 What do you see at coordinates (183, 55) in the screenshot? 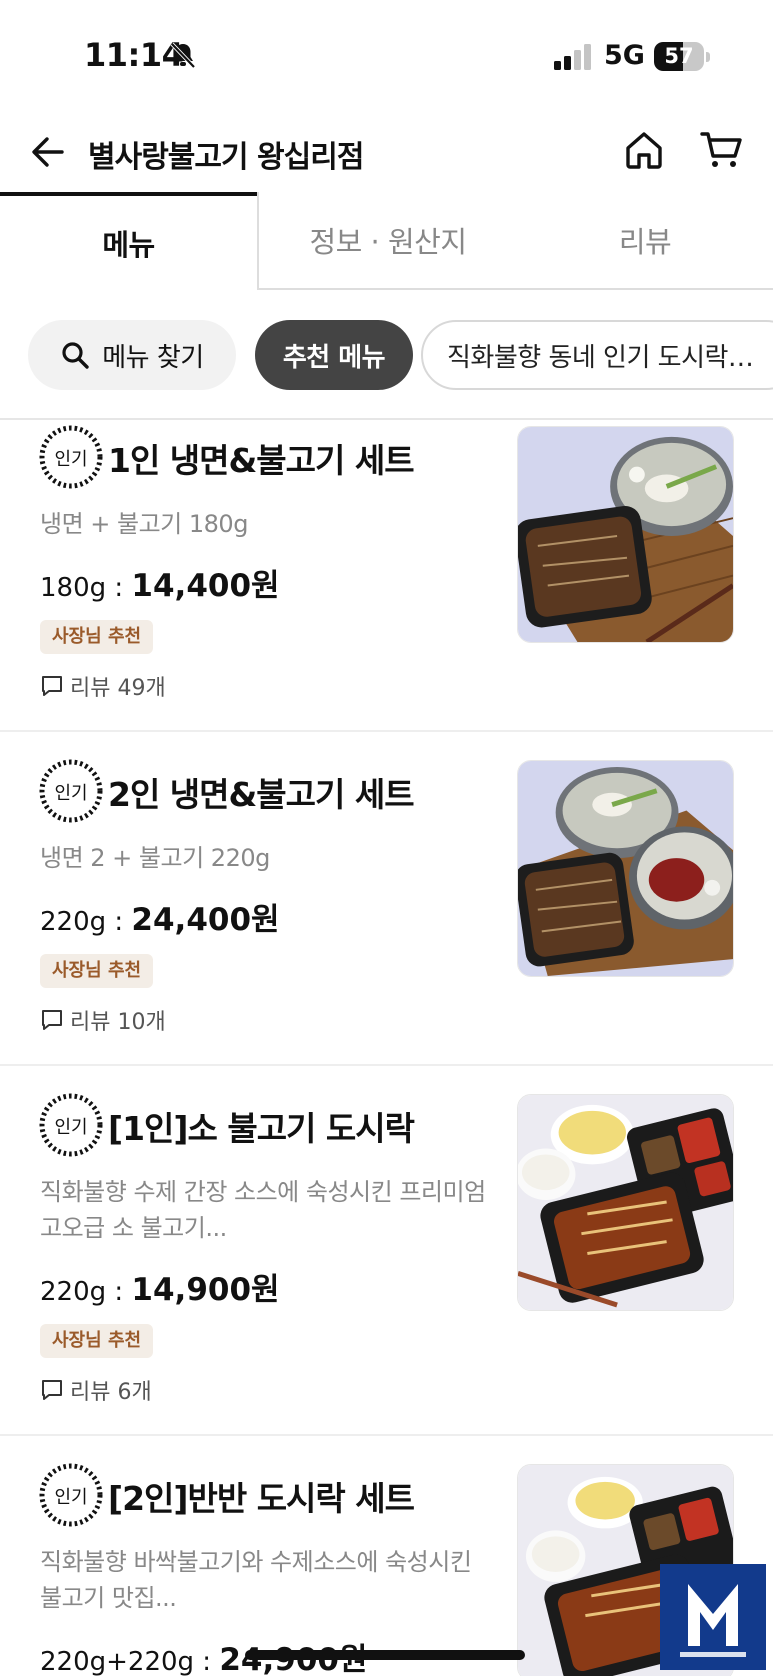
I see `bell-muted-icon` at bounding box center [183, 55].